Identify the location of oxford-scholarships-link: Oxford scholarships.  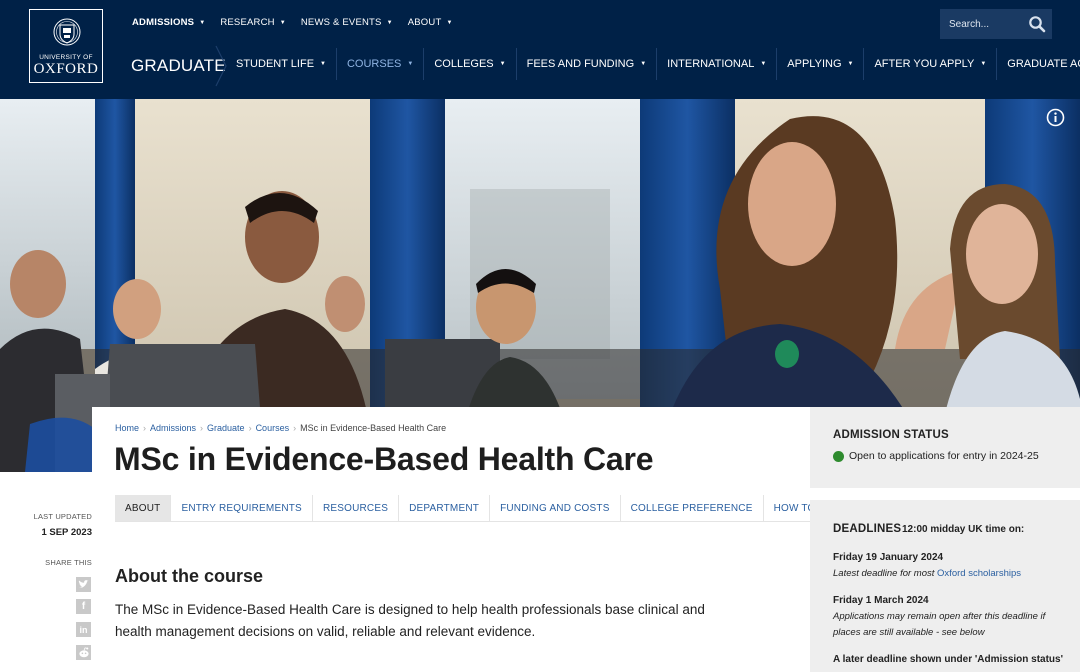
(979, 573).